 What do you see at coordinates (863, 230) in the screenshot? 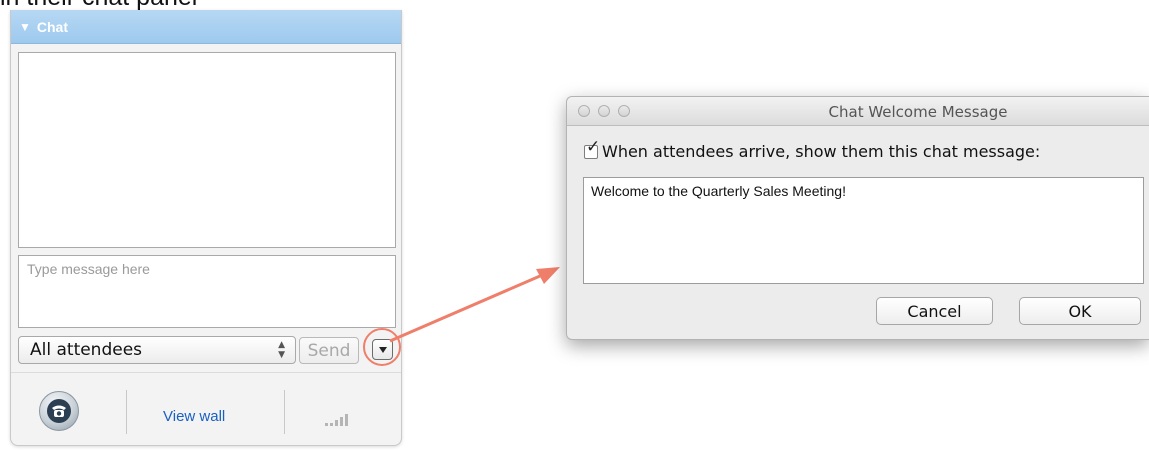
I see `welcome-message-textarea: Welcome to the Quarterly Sales Meeting!` at bounding box center [863, 230].